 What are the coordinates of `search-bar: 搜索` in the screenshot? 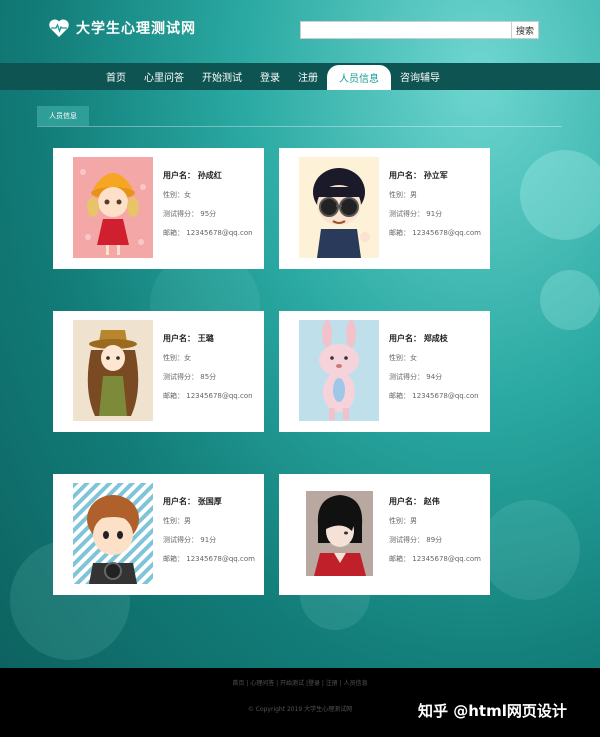 It's located at (419, 30).